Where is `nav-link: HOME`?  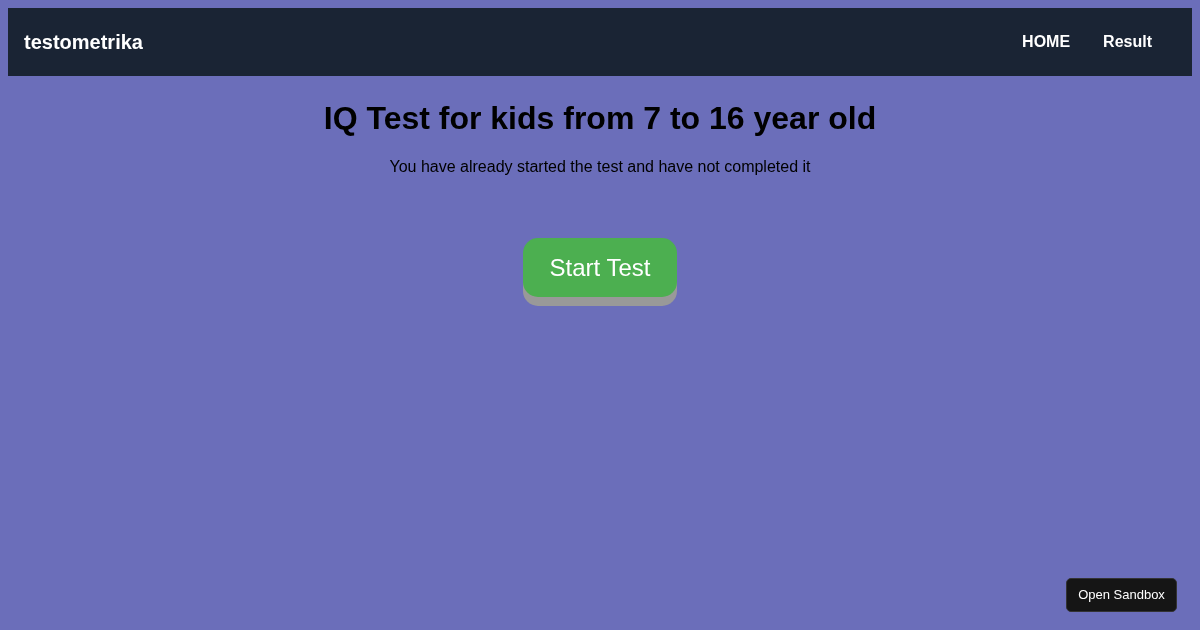 nav-link: HOME is located at coordinates (1046, 42).